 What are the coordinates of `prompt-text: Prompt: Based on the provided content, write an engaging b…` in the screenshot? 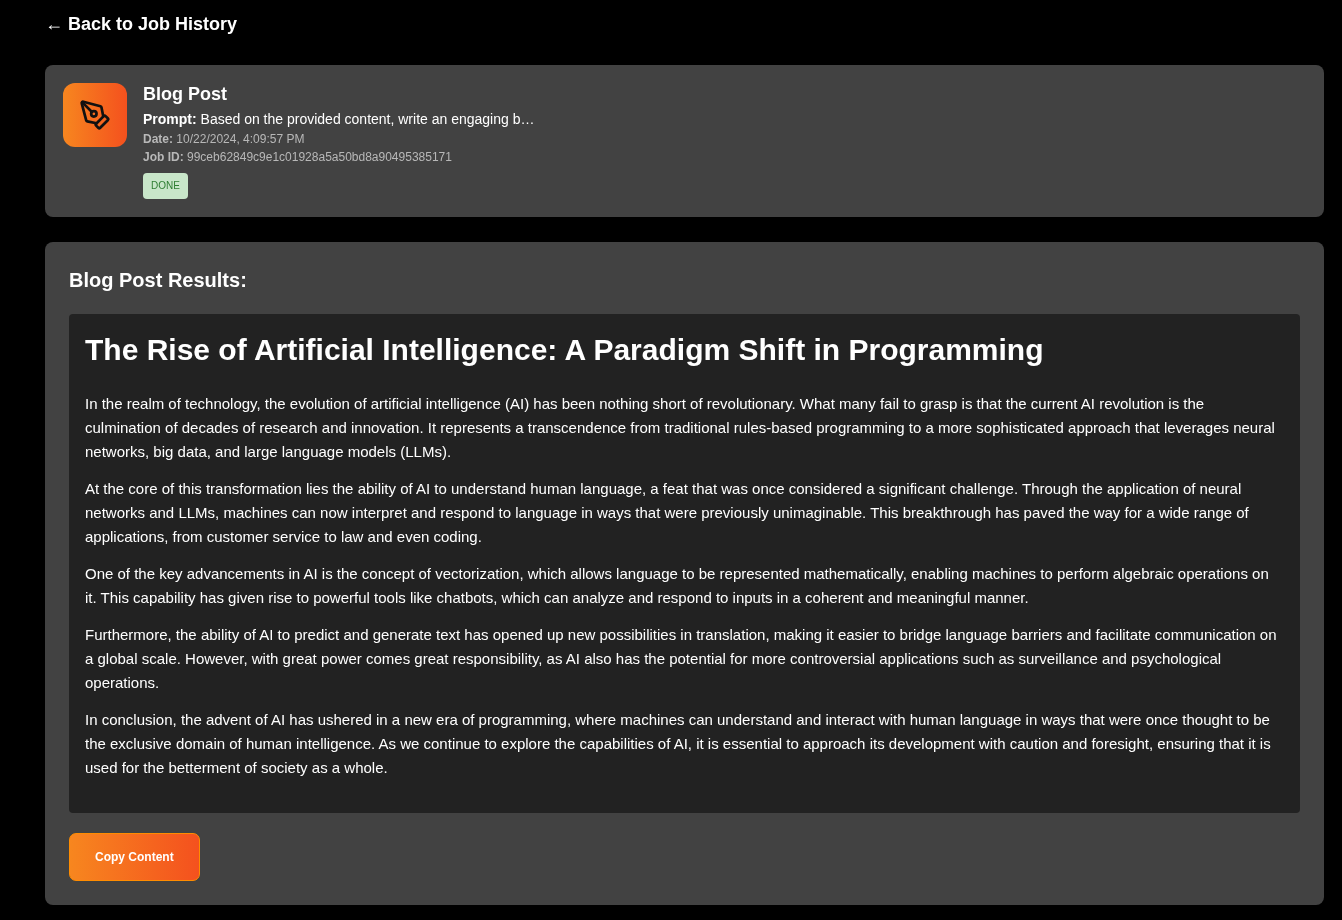 It's located at (339, 119).